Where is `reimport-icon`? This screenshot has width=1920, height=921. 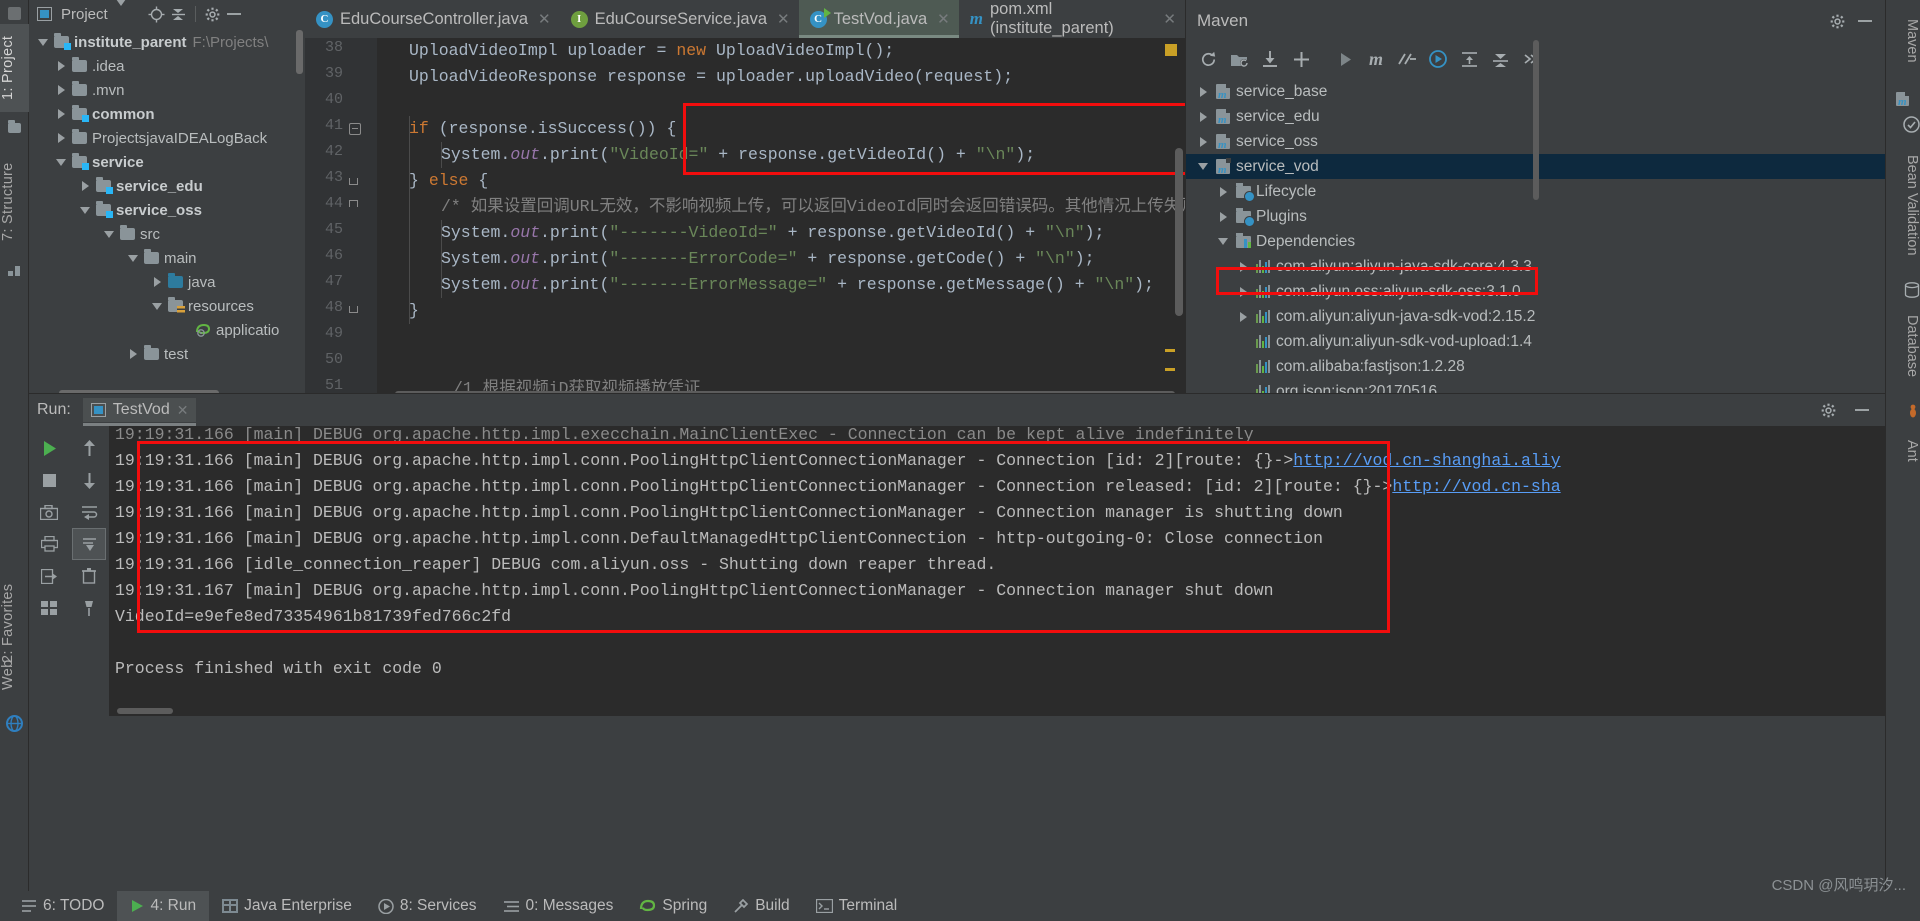
reimport-icon is located at coordinates (1208, 59).